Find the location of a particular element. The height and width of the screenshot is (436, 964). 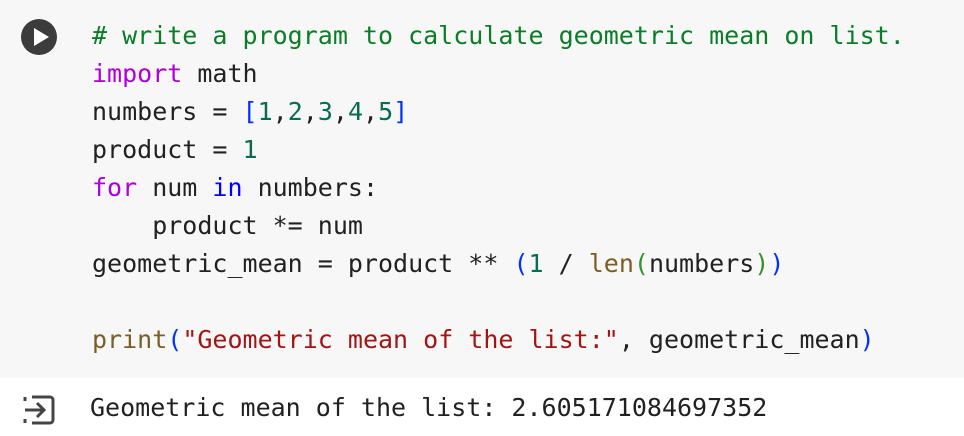

play-circle-icon is located at coordinates (39, 37).